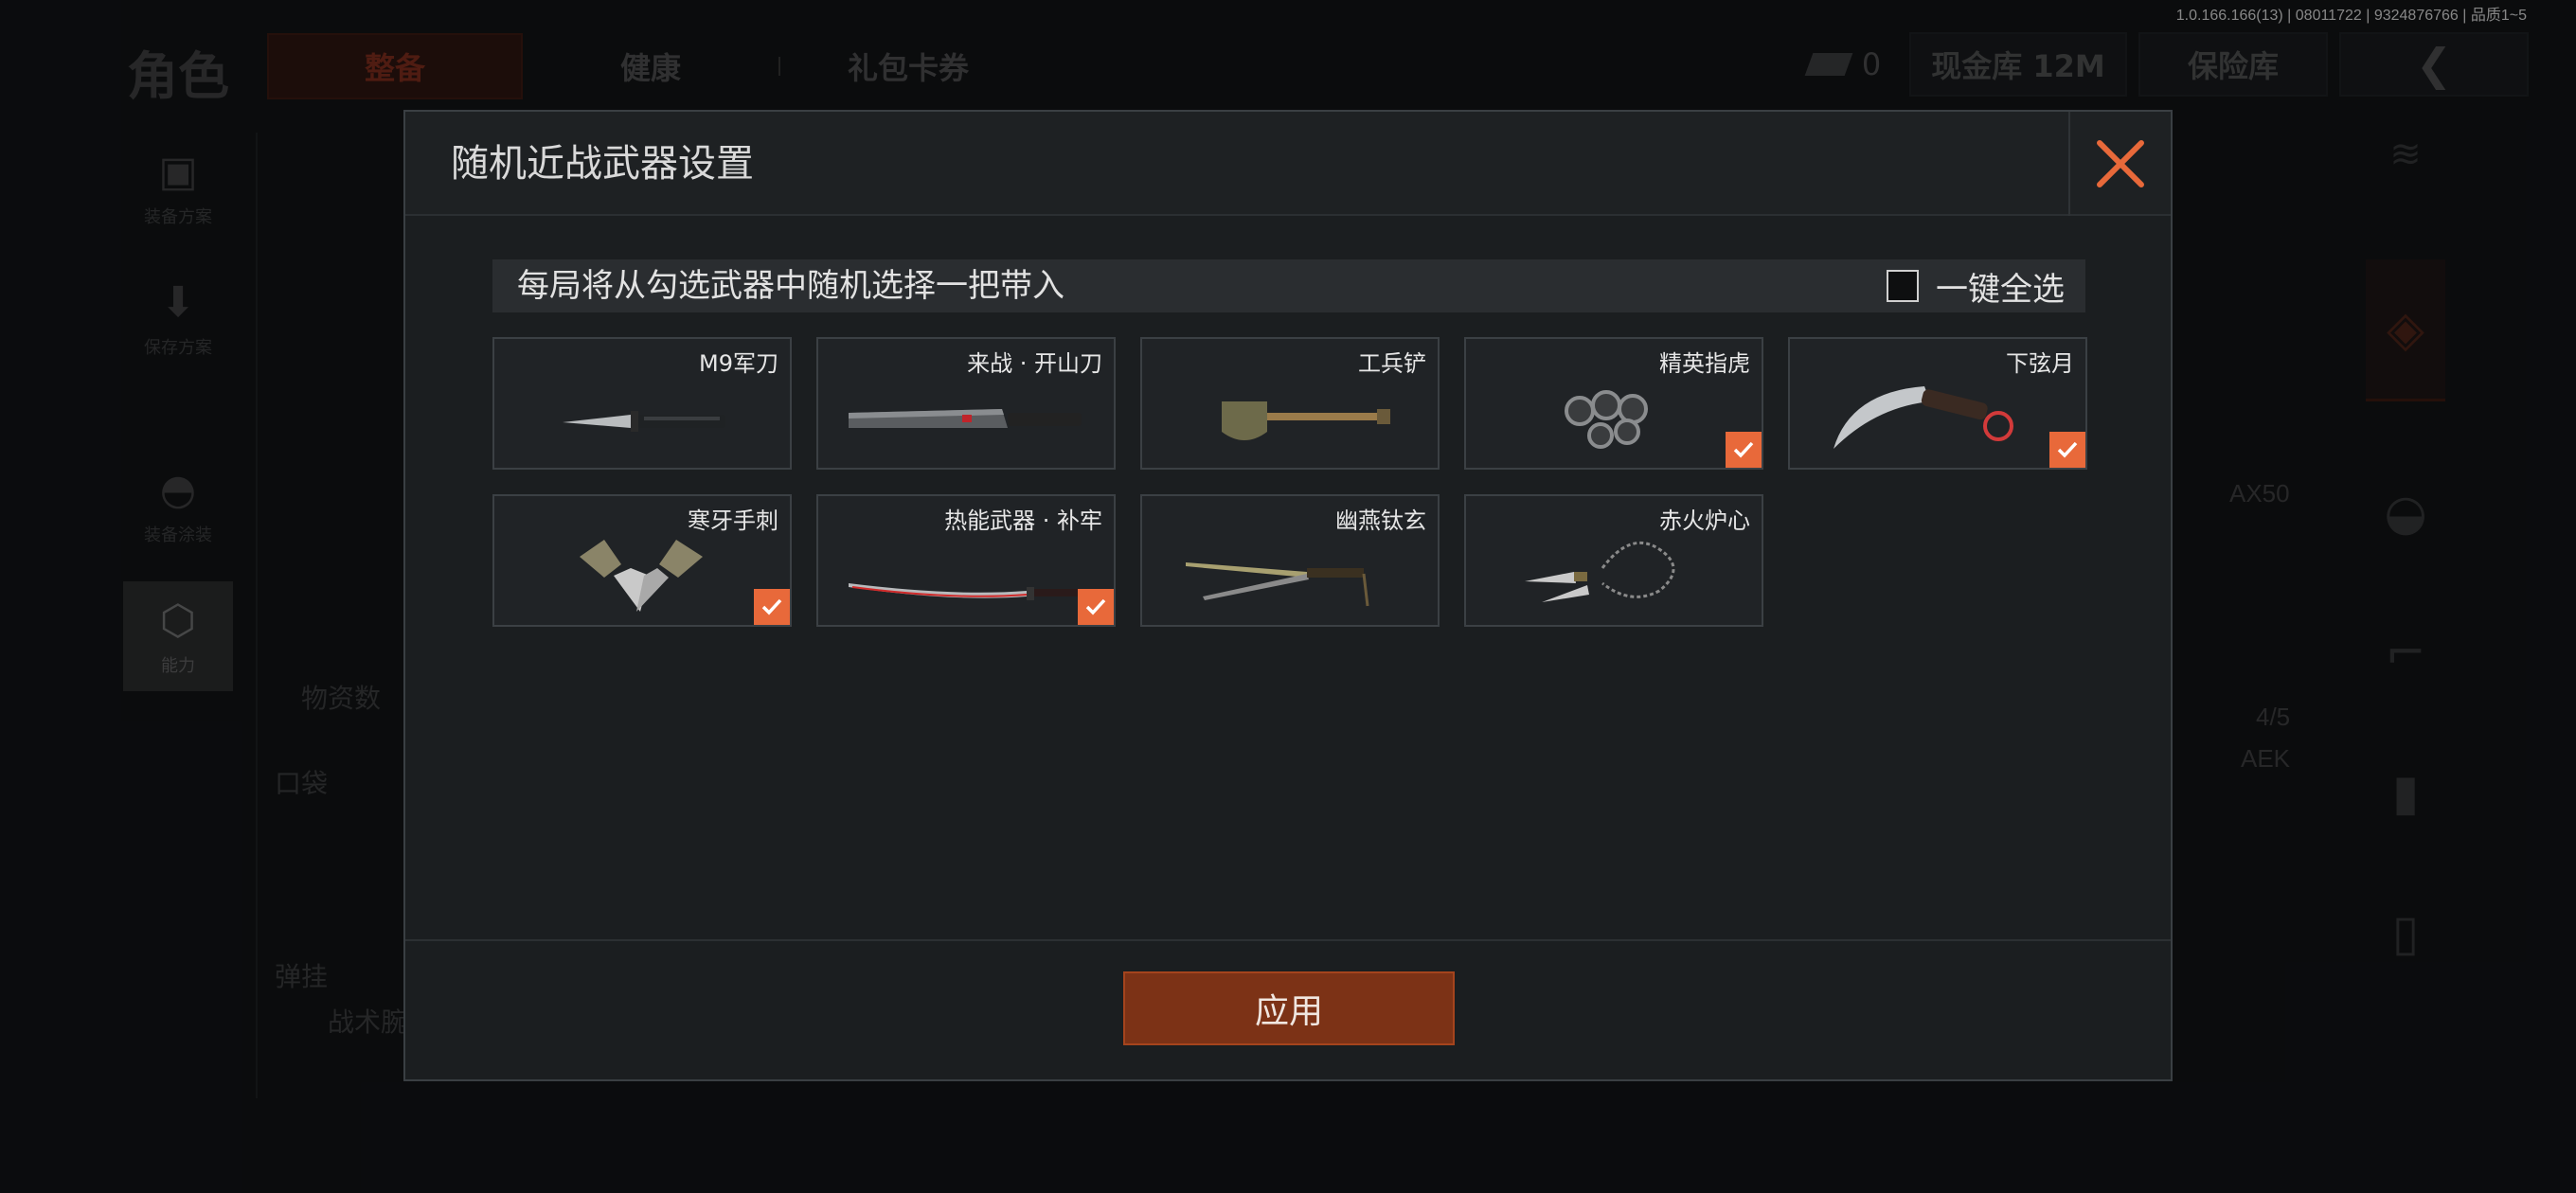 The height and width of the screenshot is (1193, 2576). I want to click on close-icon, so click(2120, 163).